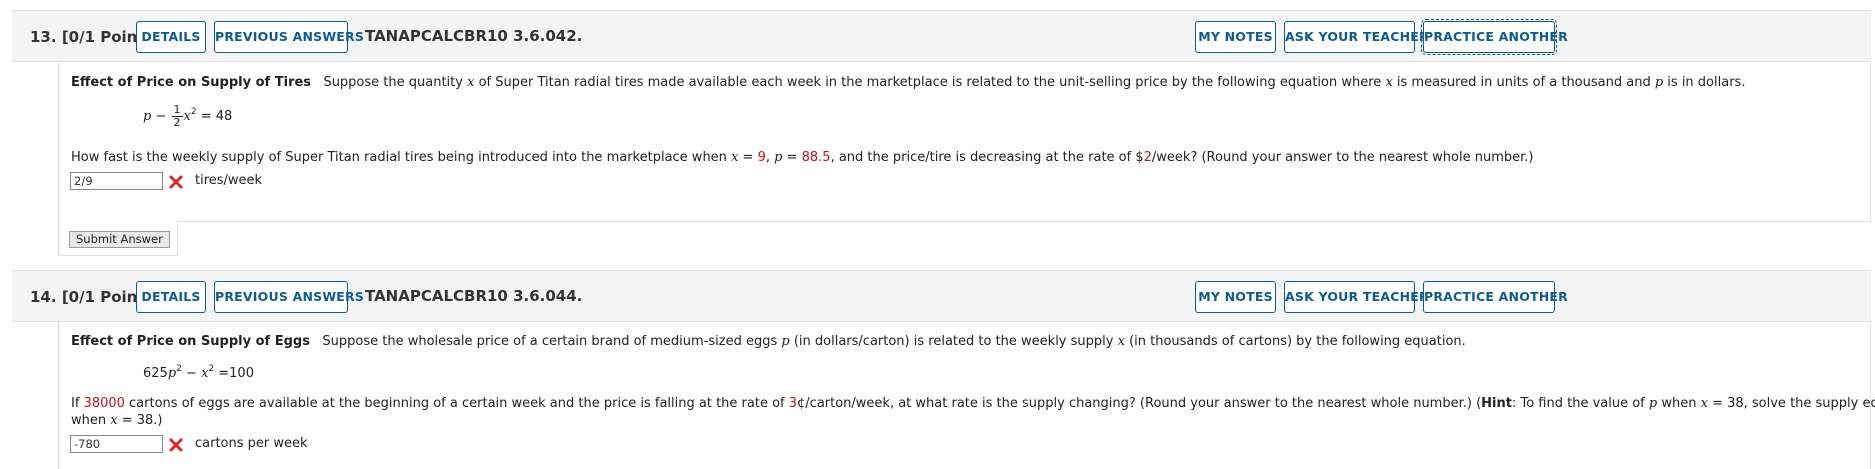  I want to click on equation-13: p − 1 2 x2 = 48, so click(188, 116).